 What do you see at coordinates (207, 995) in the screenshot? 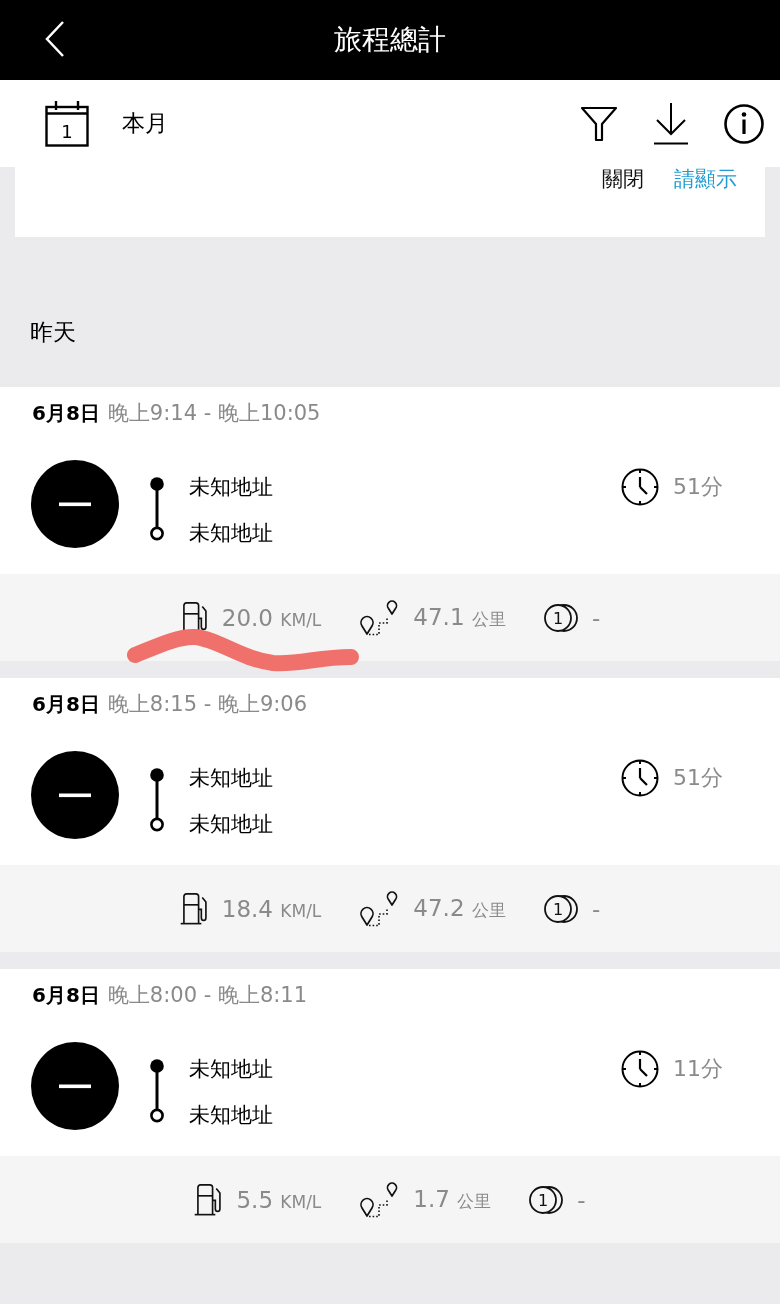
I see `trip-time: 晚上8:00 - 晚上8:11` at bounding box center [207, 995].